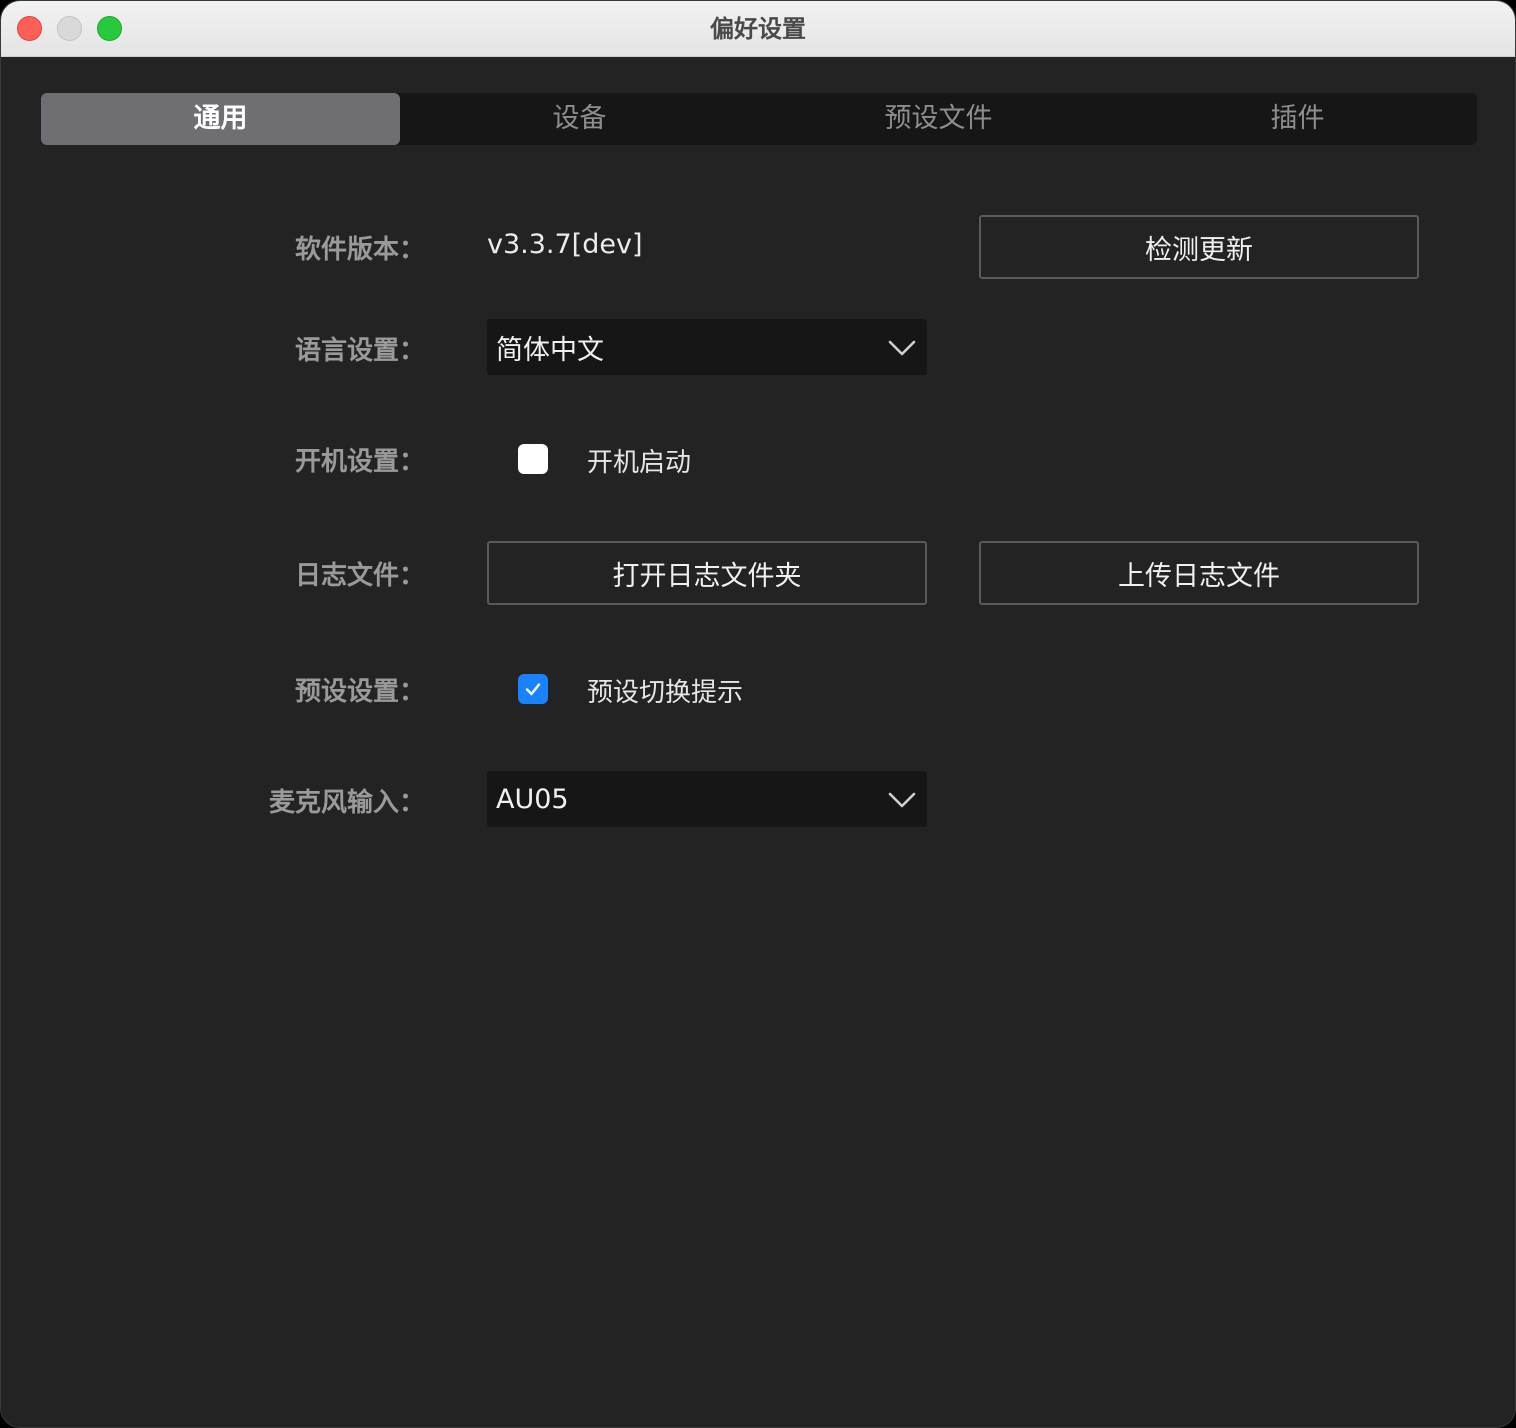  I want to click on window-title: 偏好设置, so click(758, 29).